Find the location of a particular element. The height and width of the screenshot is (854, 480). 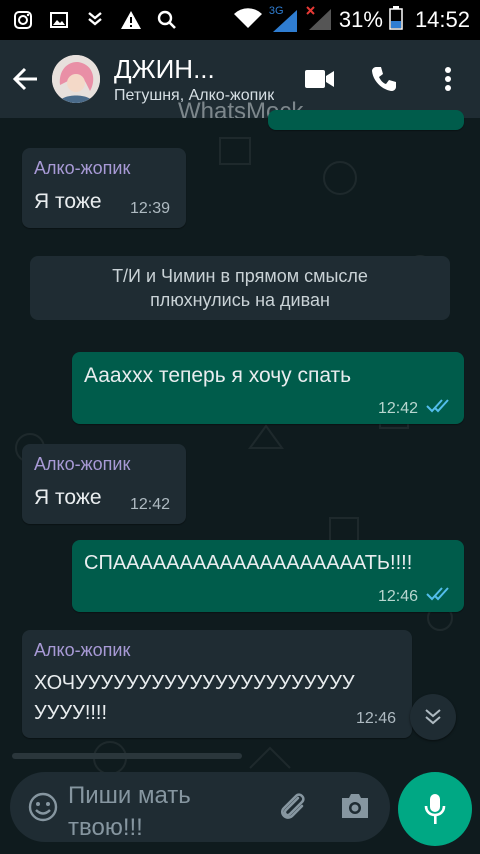

status-bar: 3G 31% 14:52 is located at coordinates (240, 20).